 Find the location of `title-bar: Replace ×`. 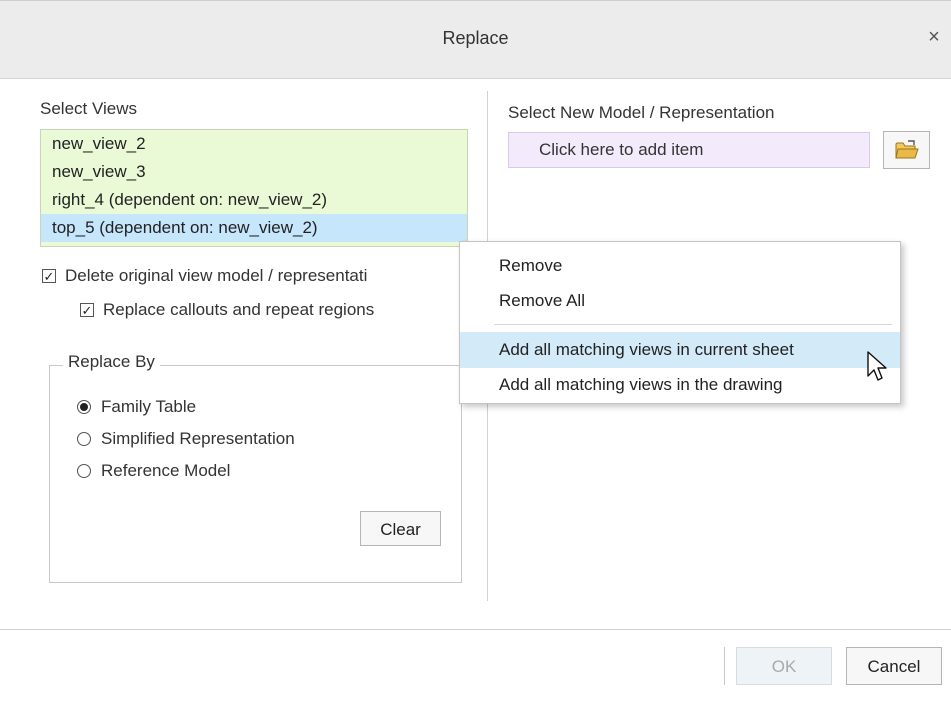

title-bar: Replace × is located at coordinates (475, 40).